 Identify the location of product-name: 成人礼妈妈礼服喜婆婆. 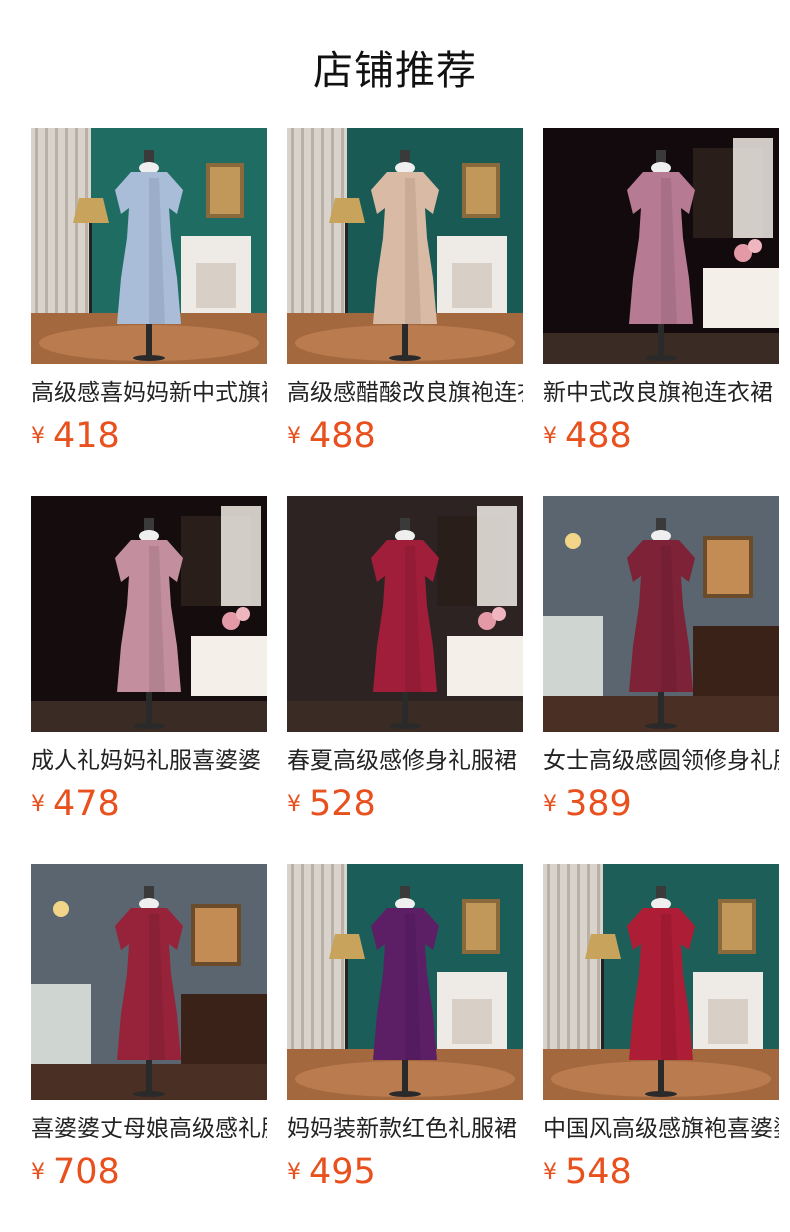
(149, 761).